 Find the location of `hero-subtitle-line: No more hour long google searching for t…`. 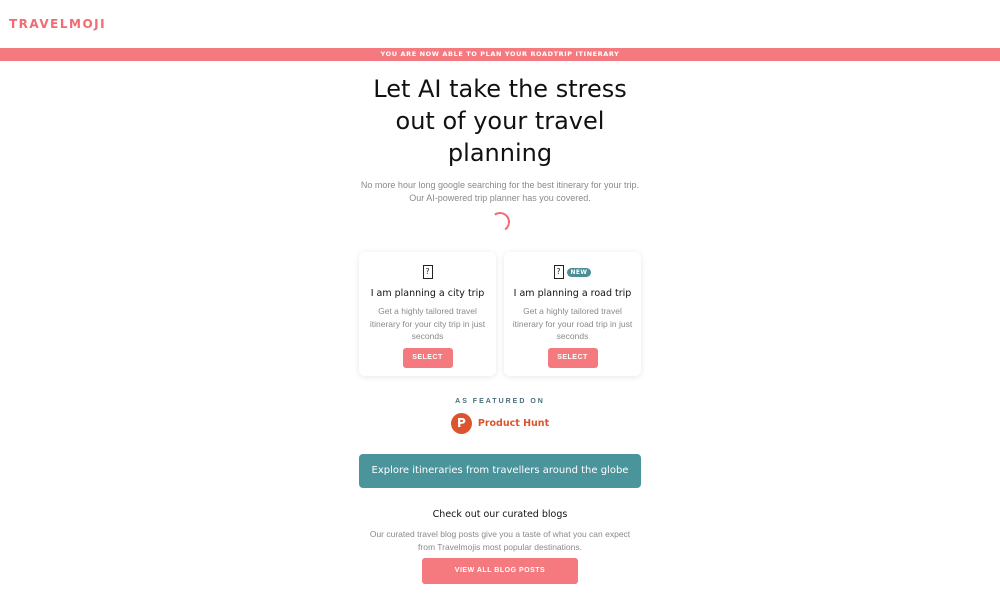

hero-subtitle-line: No more hour long google searching for t… is located at coordinates (500, 185).